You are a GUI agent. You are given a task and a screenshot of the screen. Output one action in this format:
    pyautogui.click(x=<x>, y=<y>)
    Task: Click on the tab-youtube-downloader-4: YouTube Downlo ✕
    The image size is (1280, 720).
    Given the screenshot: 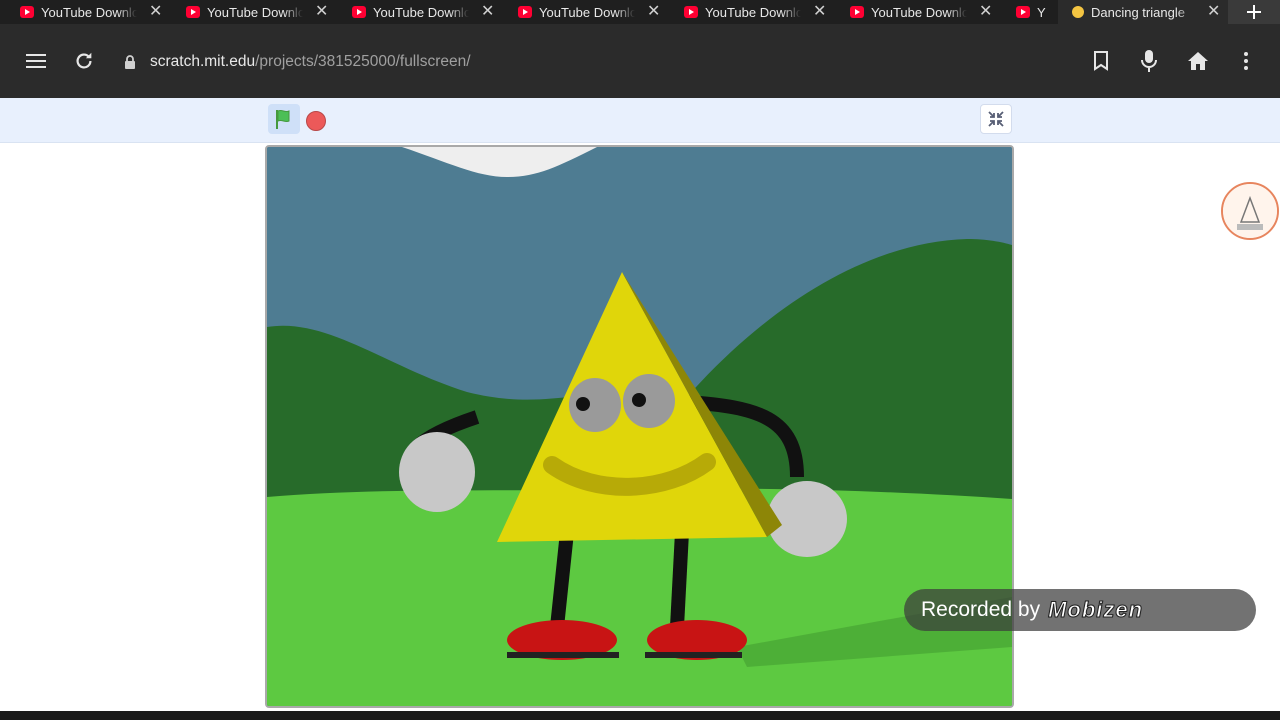 What is the action you would take?
    pyautogui.click(x=581, y=12)
    